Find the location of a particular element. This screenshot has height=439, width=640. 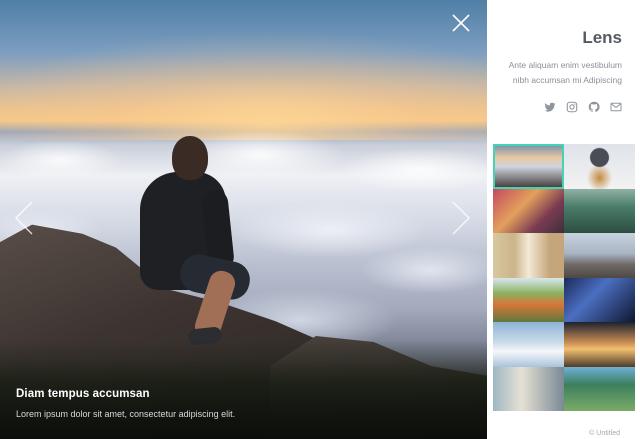

social-links is located at coordinates (583, 106).